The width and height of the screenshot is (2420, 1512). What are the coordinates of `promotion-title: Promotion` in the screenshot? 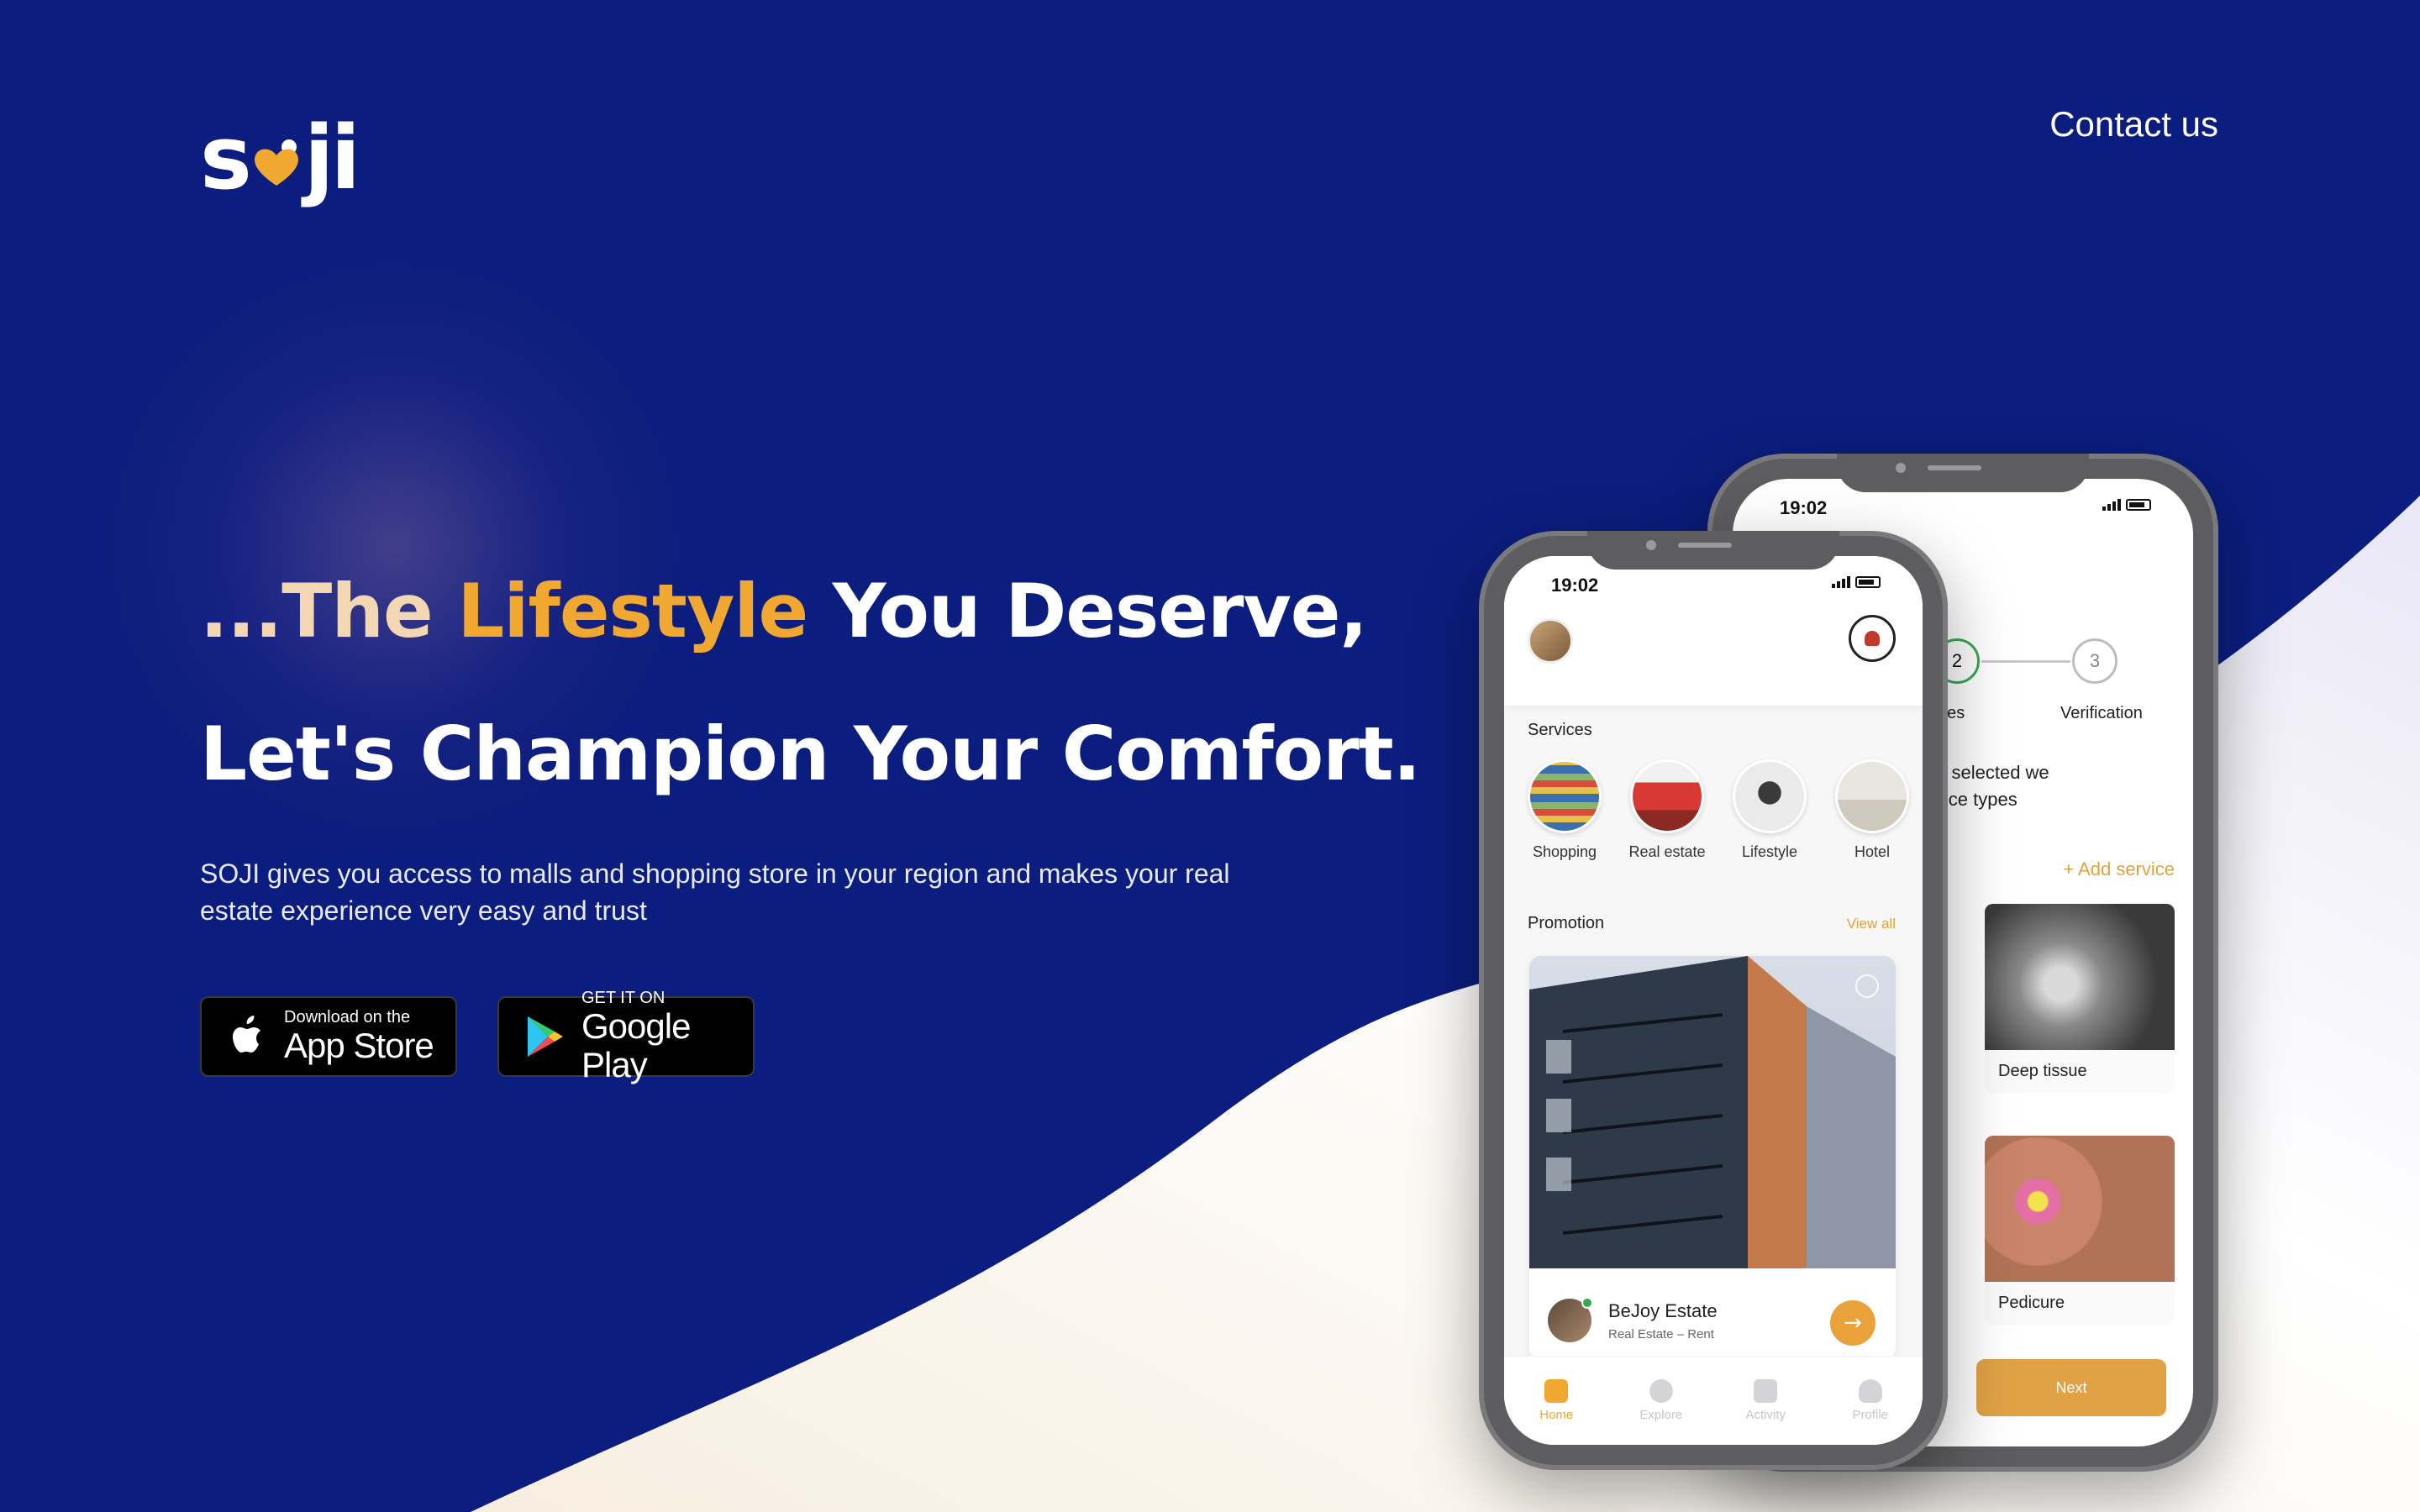 It's located at (1566, 923).